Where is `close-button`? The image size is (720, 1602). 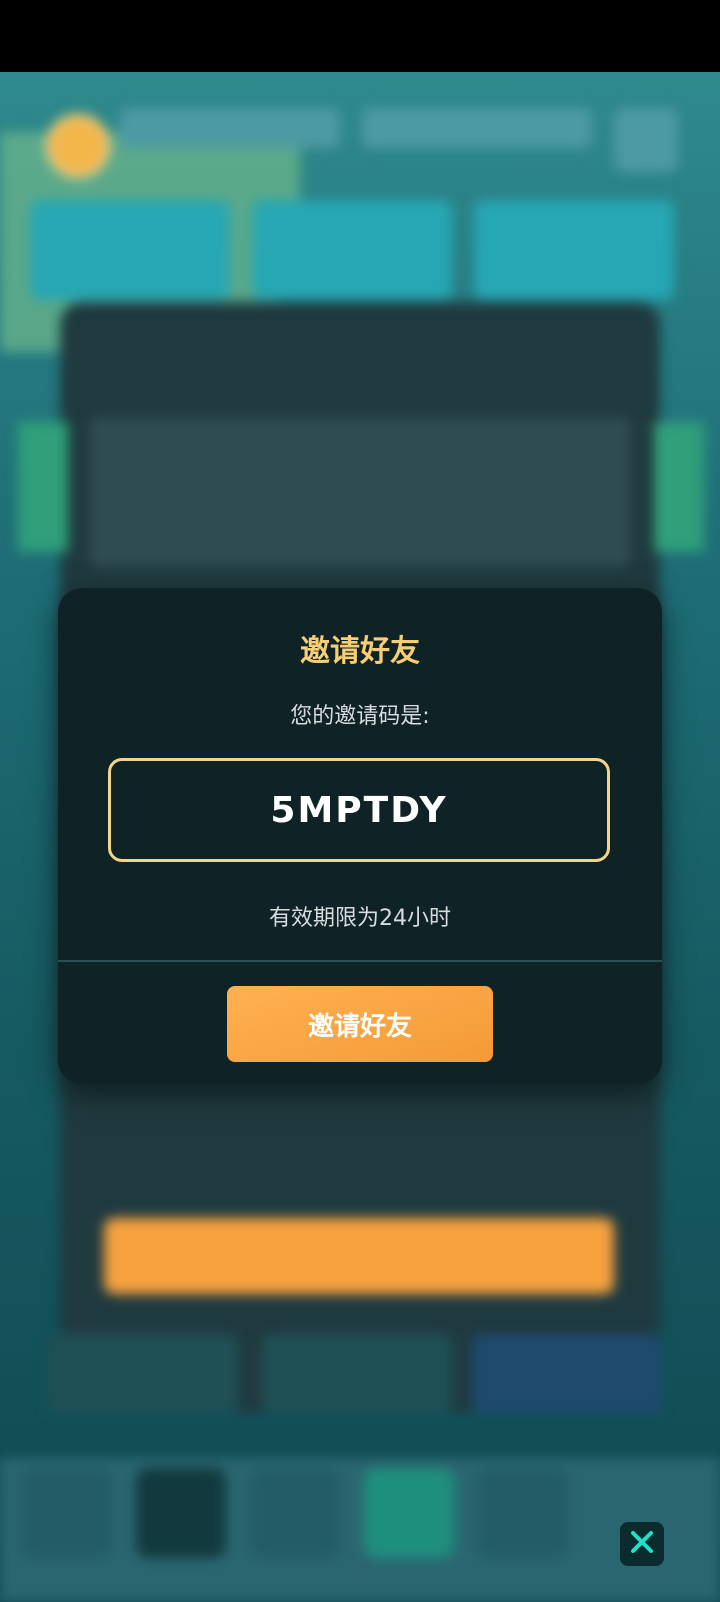 close-button is located at coordinates (642, 1544).